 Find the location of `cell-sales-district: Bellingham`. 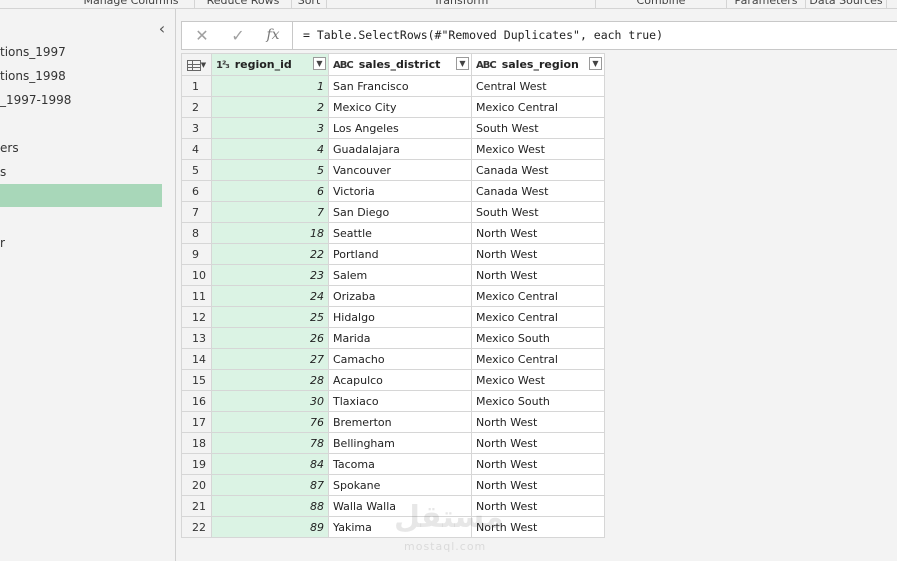

cell-sales-district: Bellingham is located at coordinates (400, 443).